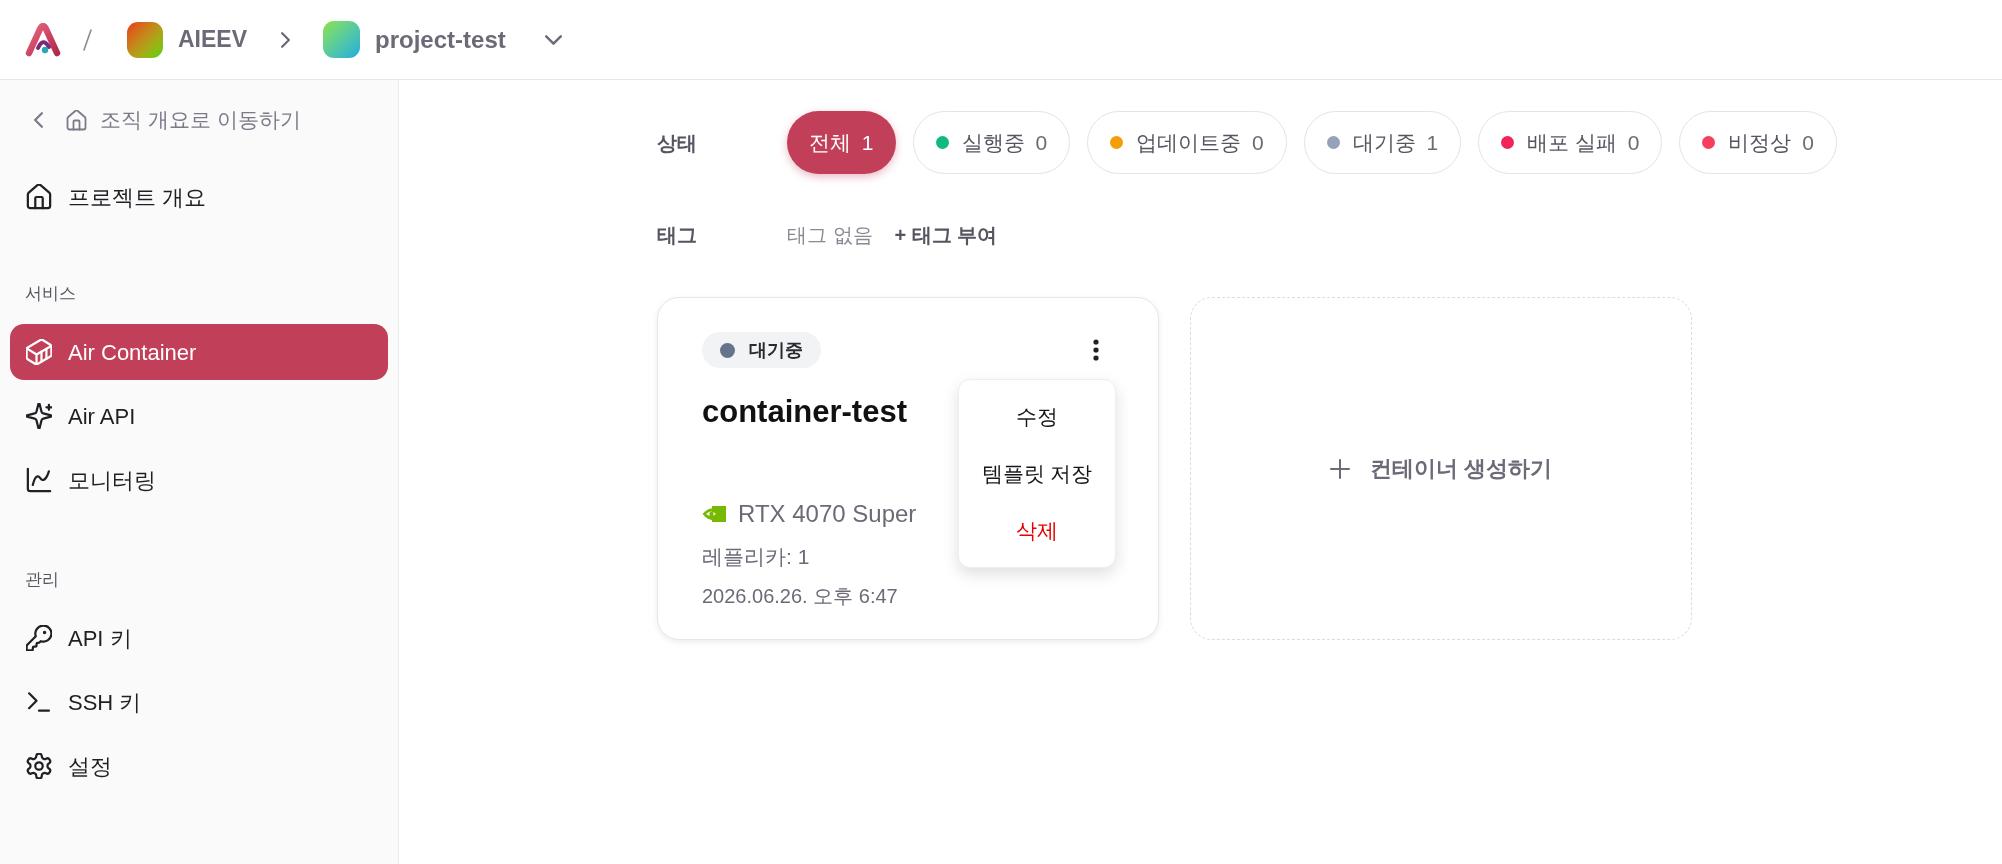 The image size is (2002, 864). What do you see at coordinates (1037, 473) in the screenshot?
I see `menu-item: 템플릿 저장` at bounding box center [1037, 473].